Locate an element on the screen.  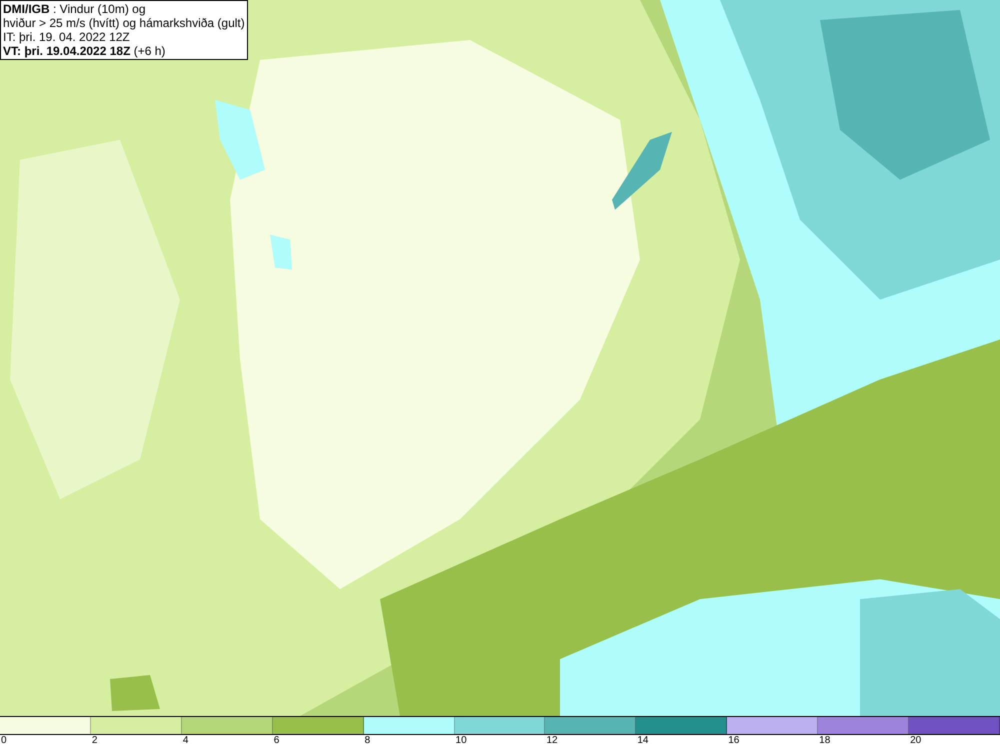
info-line: VT: þri. 19.04.2022 18Z (+6 h) is located at coordinates (84, 51).